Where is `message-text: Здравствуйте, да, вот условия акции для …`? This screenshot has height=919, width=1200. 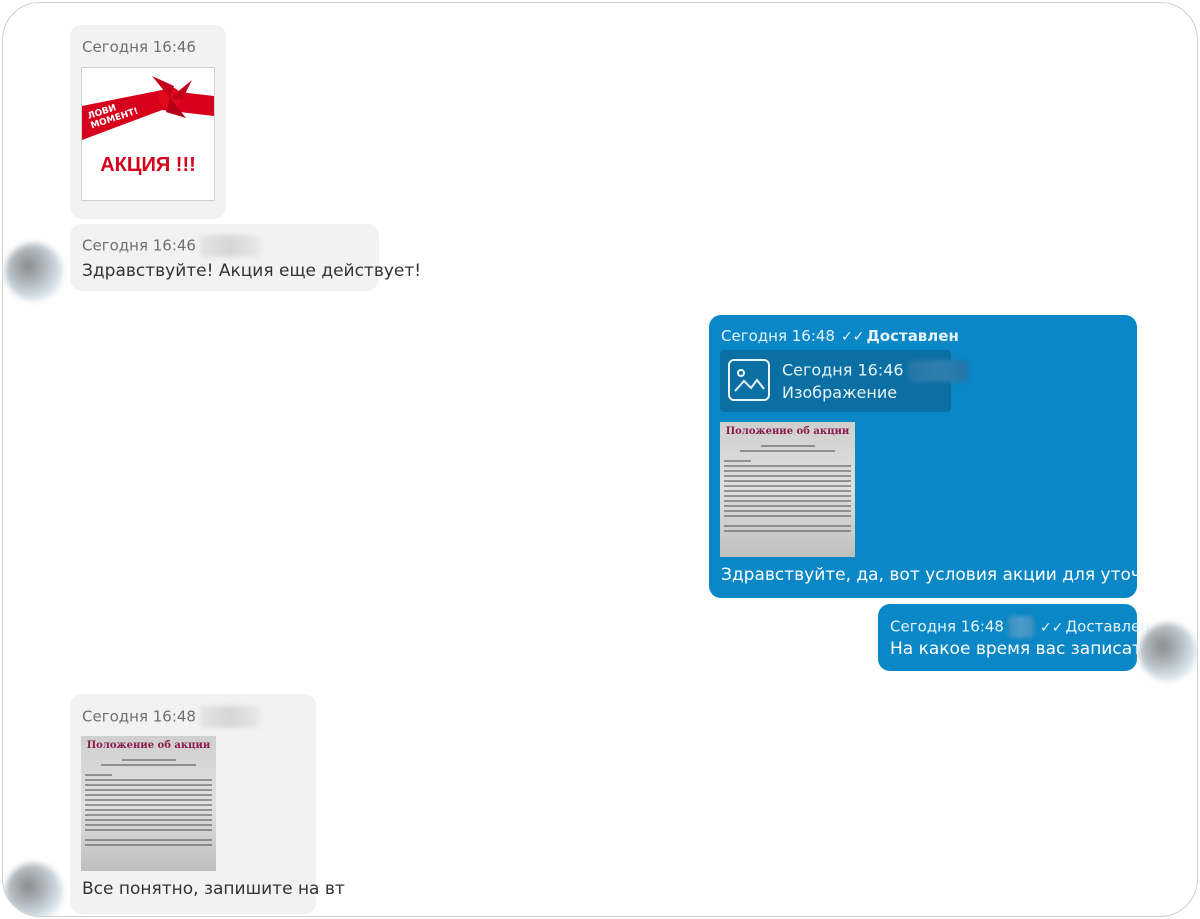 message-text: Здравствуйте, да, вот условия акции для … is located at coordinates (959, 575).